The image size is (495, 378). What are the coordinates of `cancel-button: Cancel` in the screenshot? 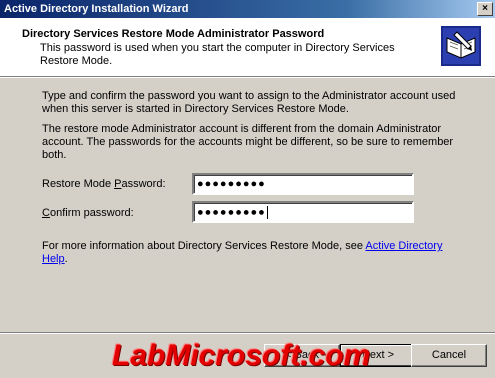 It's located at (449, 355).